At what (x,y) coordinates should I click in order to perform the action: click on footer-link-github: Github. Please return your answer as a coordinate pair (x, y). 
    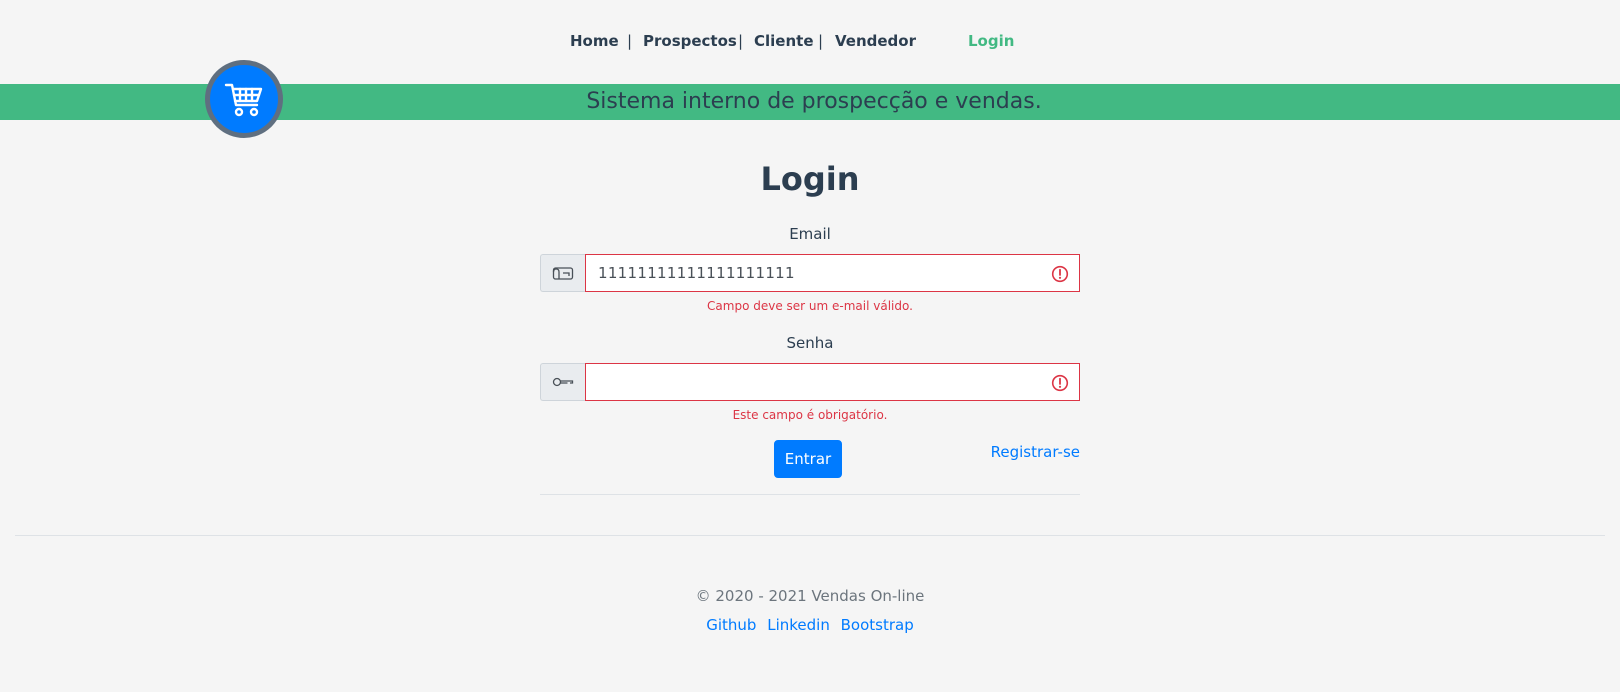
    Looking at the image, I should click on (731, 625).